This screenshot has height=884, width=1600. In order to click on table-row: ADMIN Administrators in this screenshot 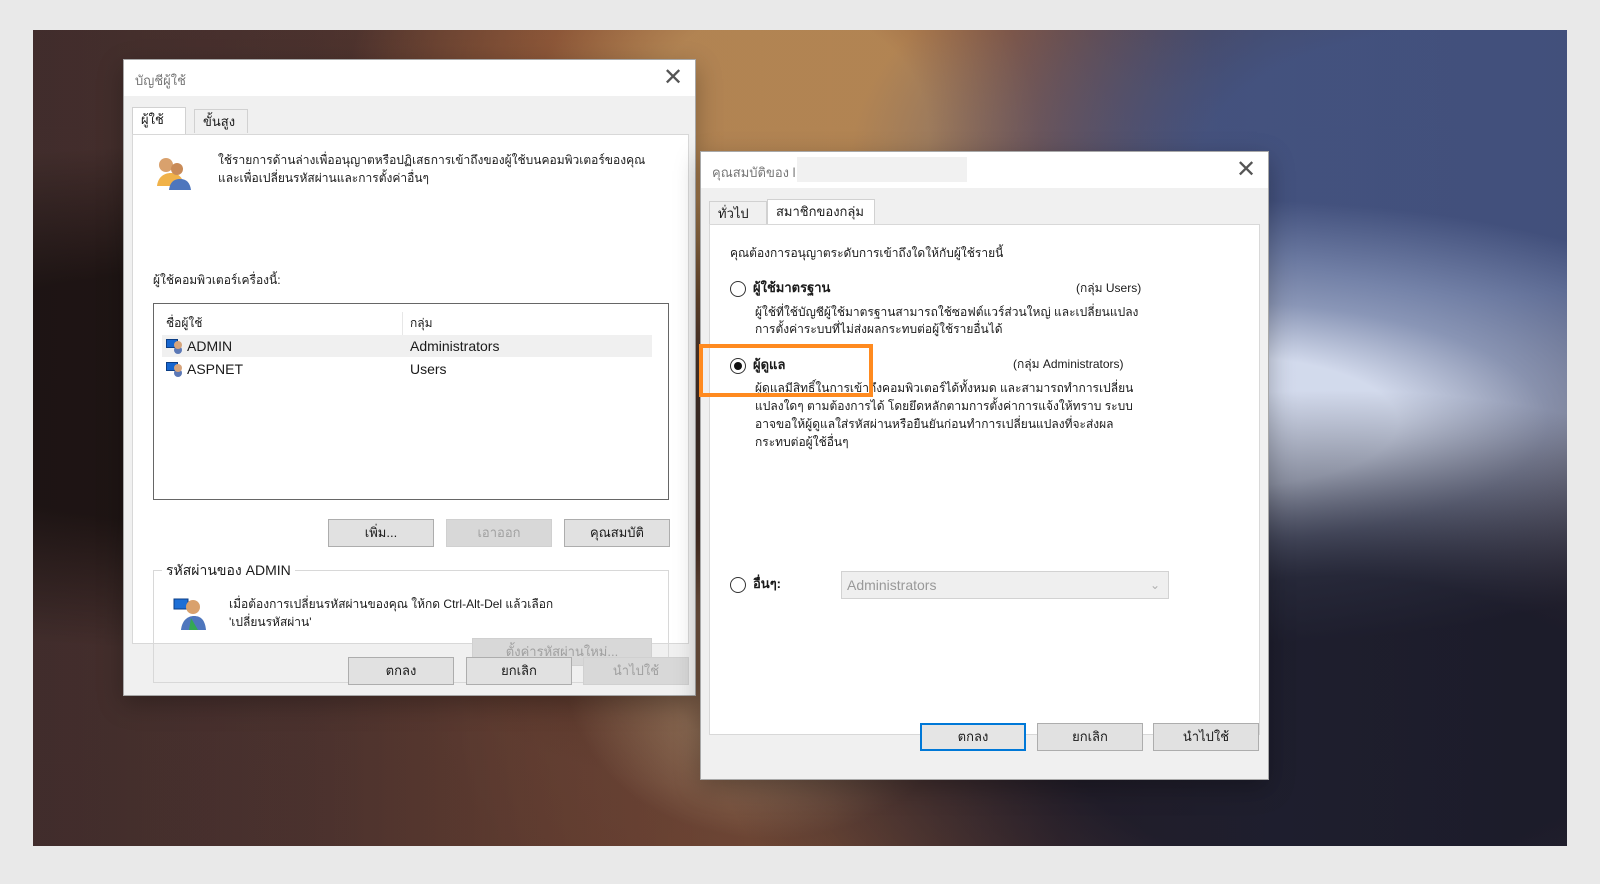, I will do `click(407, 346)`.